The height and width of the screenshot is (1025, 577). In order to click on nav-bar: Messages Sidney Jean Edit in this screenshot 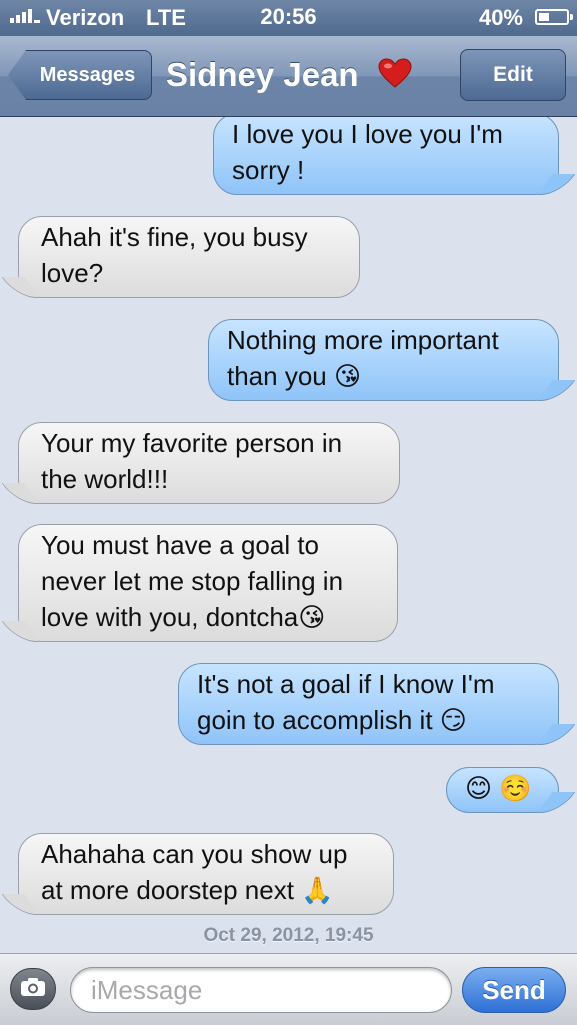, I will do `click(288, 76)`.